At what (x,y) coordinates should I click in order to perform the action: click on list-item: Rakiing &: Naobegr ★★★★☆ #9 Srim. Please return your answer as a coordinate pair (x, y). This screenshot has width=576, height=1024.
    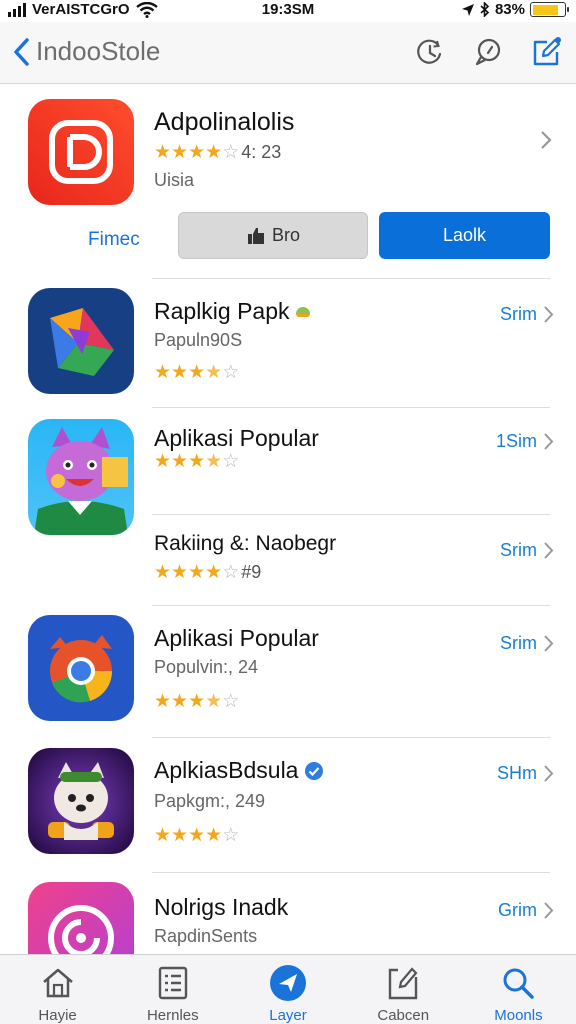
    Looking at the image, I should click on (288, 560).